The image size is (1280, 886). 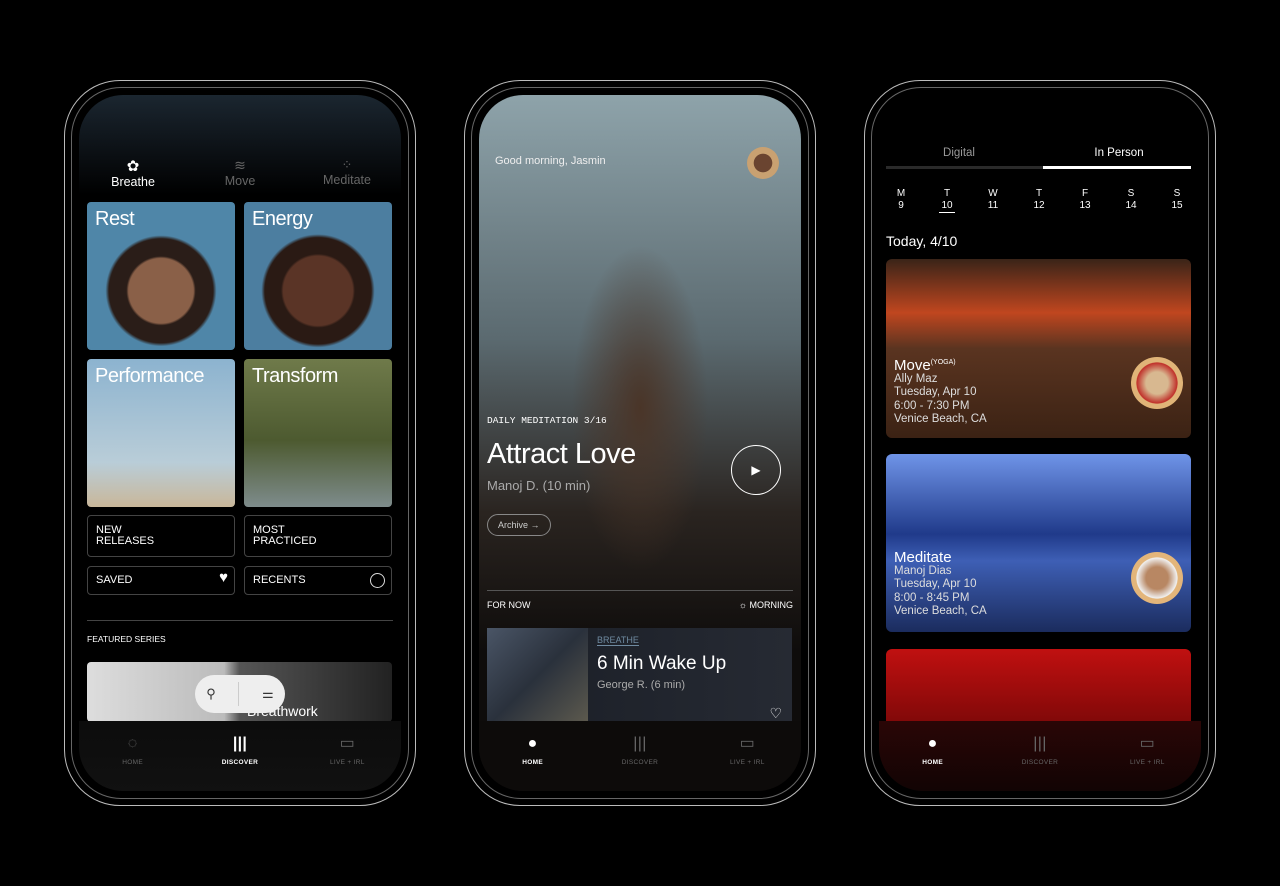 What do you see at coordinates (161, 580) in the screenshot?
I see `saved-button: SAVED ♥` at bounding box center [161, 580].